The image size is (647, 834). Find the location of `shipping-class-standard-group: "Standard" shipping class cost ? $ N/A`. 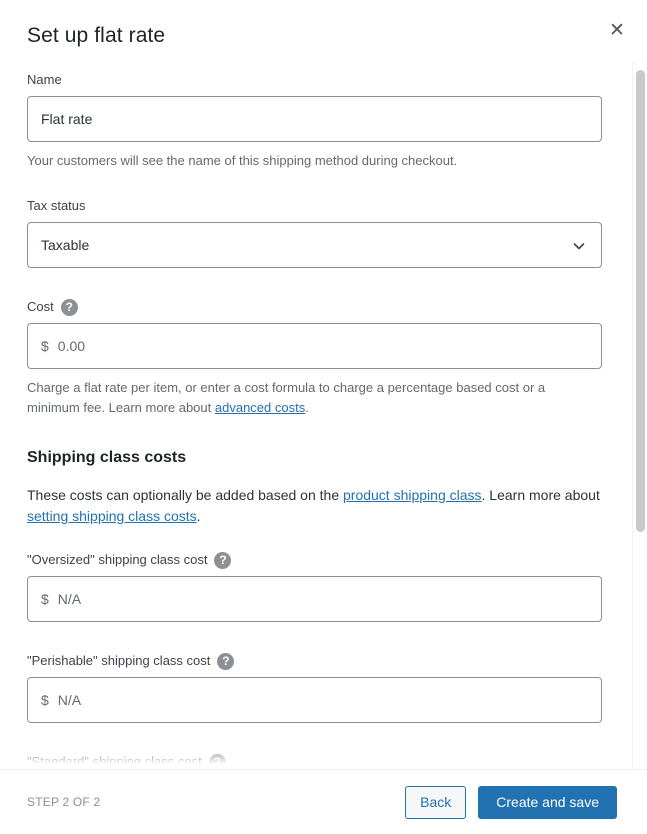

shipping-class-standard-group: "Standard" shipping class cost ? $ N/A is located at coordinates (314, 761).